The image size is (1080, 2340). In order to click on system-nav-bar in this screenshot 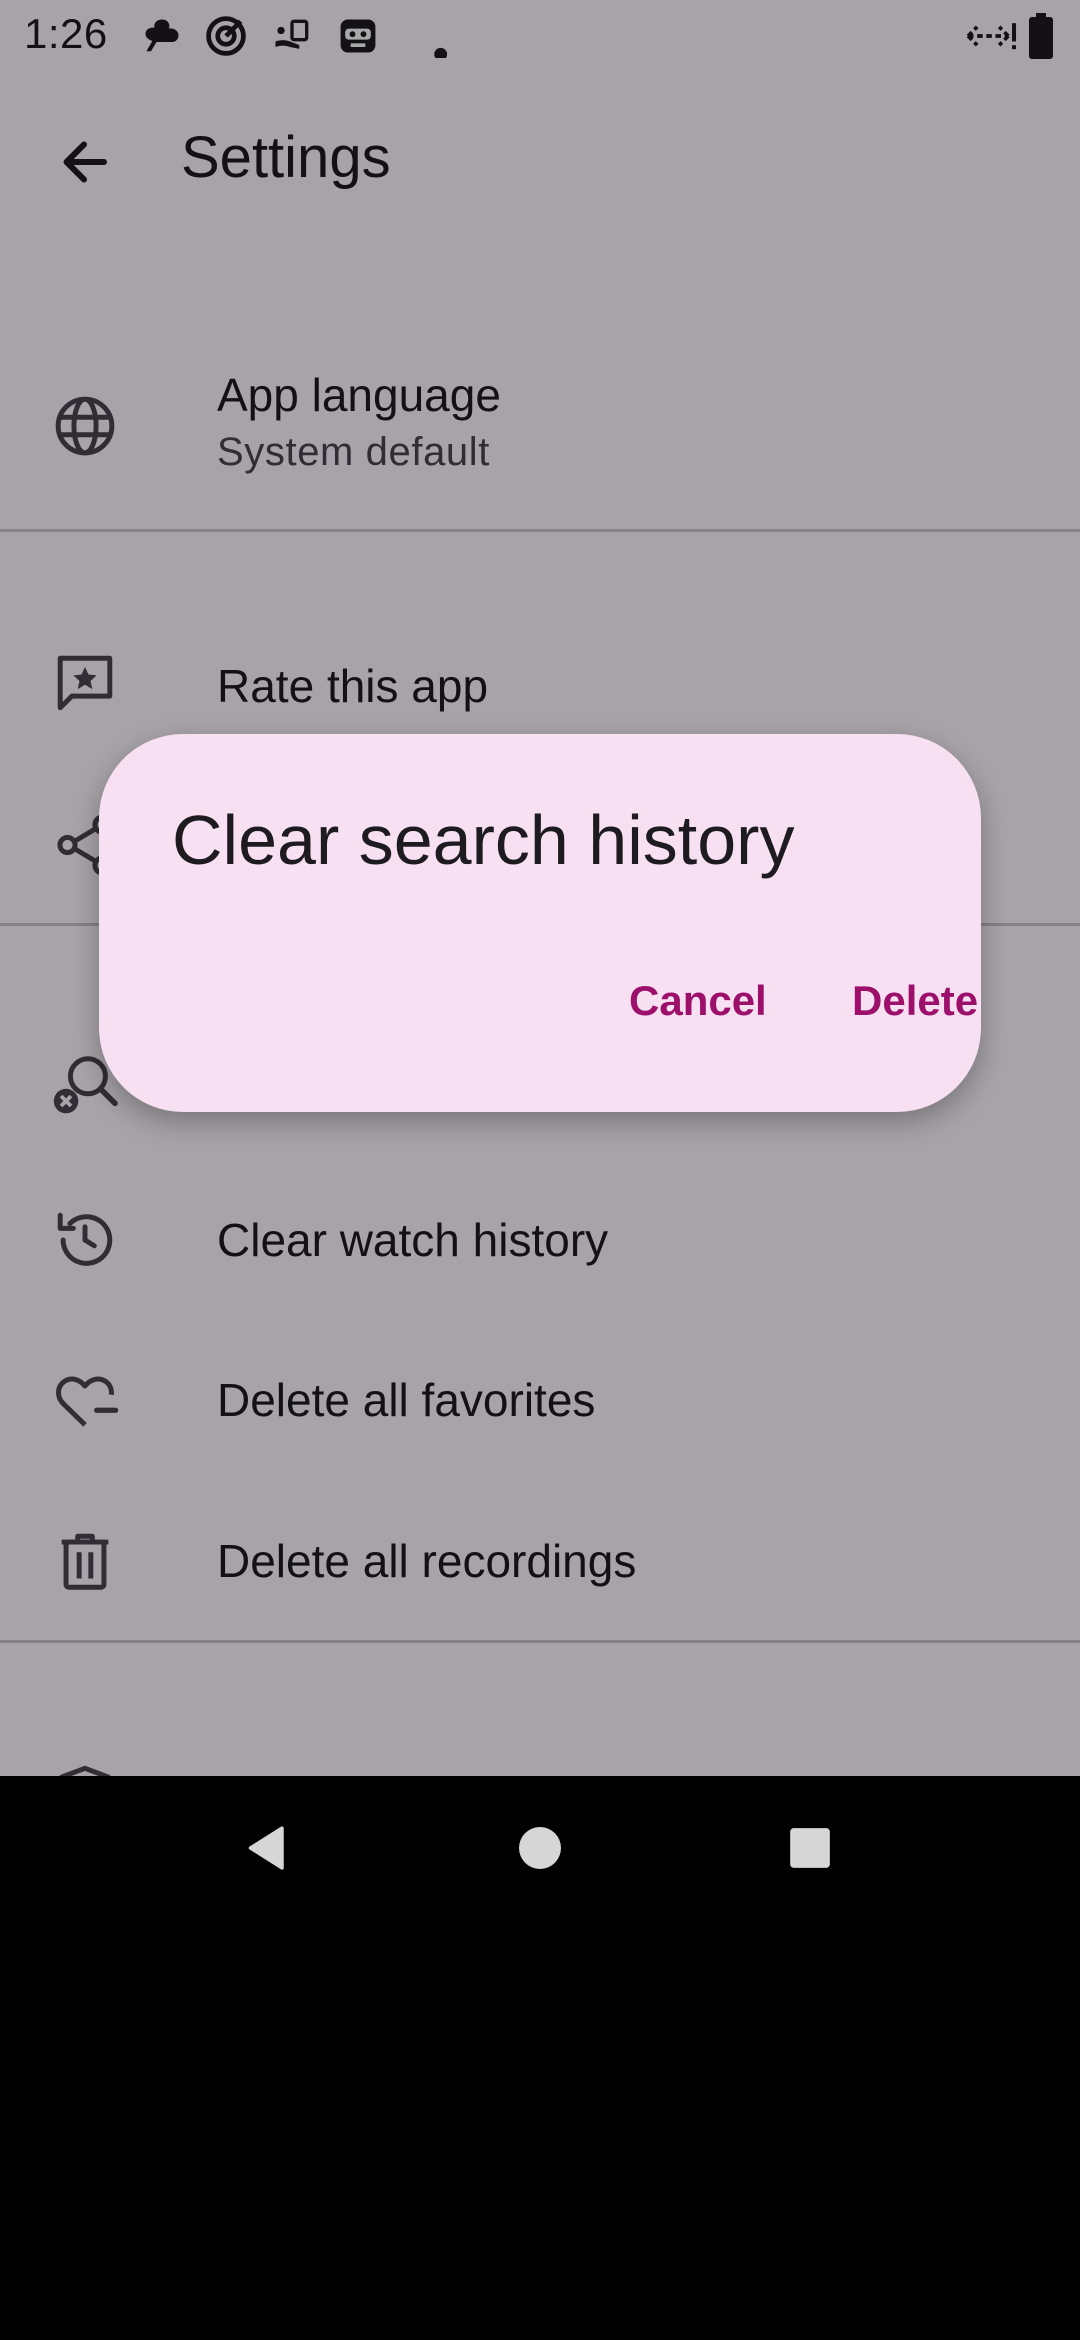, I will do `click(540, 1848)`.